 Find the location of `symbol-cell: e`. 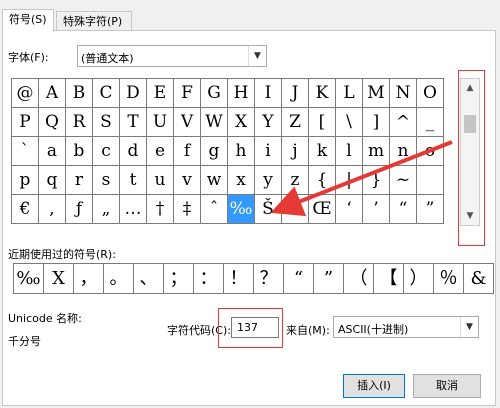

symbol-cell: e is located at coordinates (160, 151).